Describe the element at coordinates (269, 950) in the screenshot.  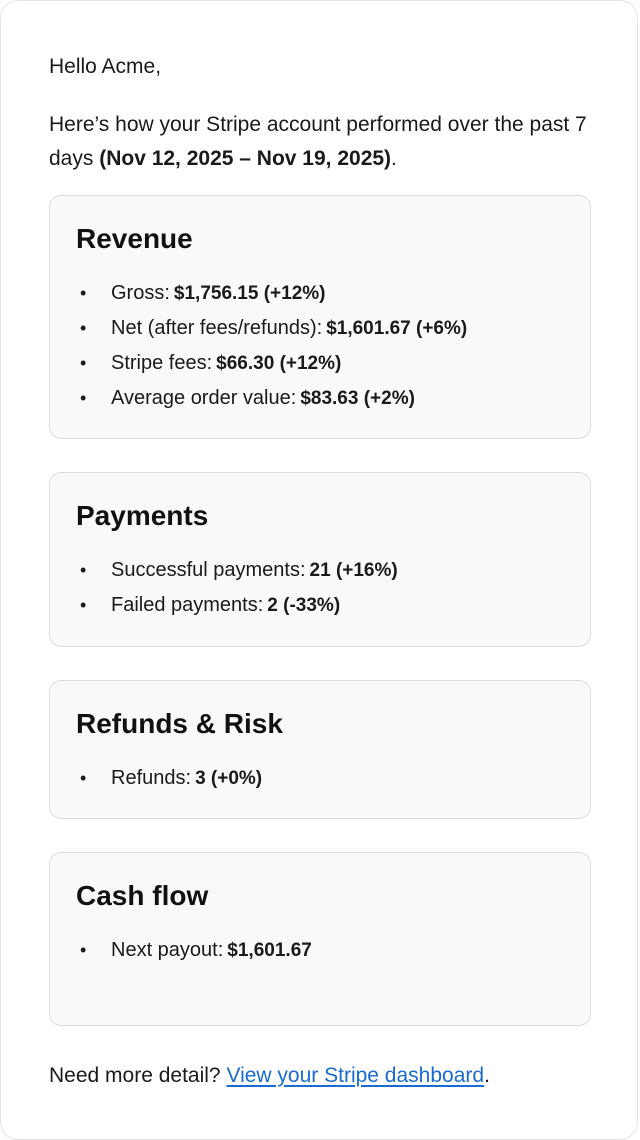
I see `metric-value: $1,601.67` at that location.